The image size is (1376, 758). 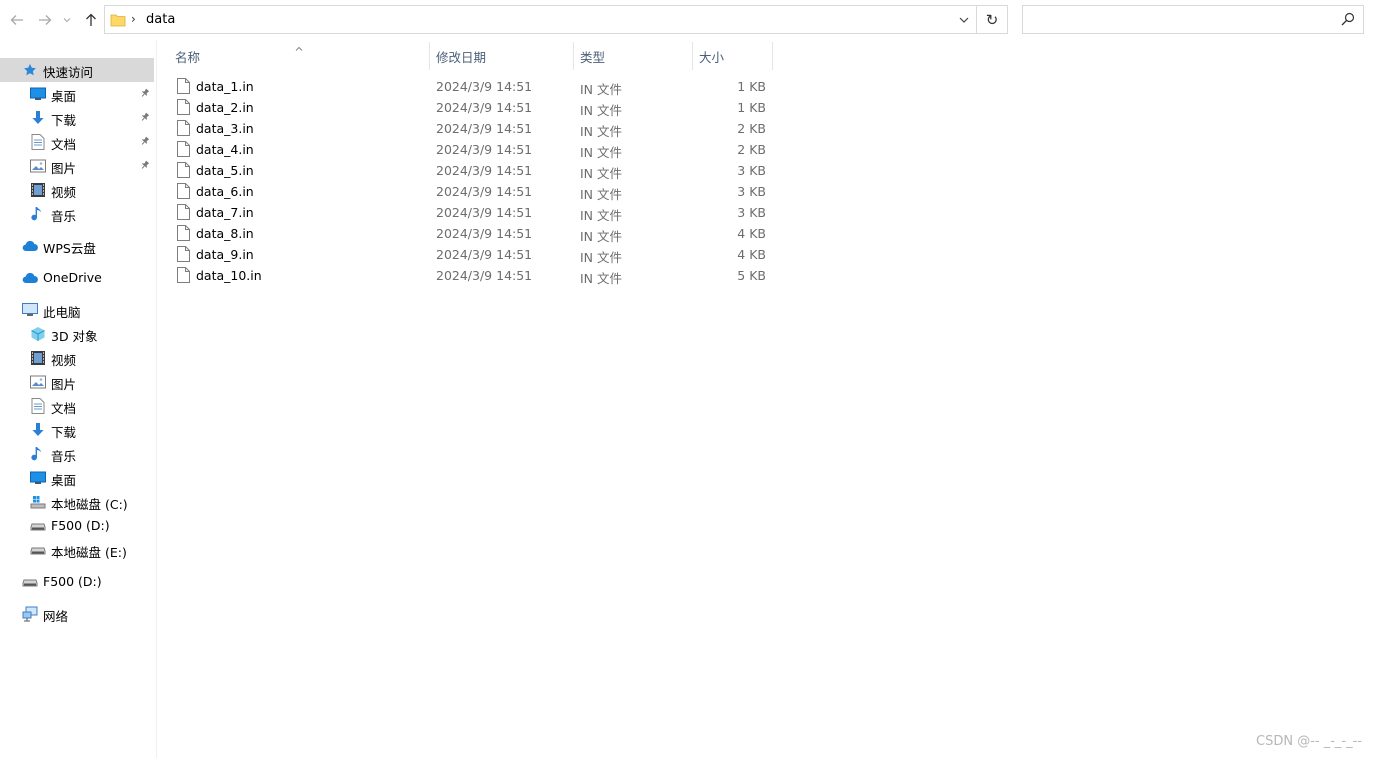 What do you see at coordinates (556, 19) in the screenshot?
I see `address-field: › data ↻` at bounding box center [556, 19].